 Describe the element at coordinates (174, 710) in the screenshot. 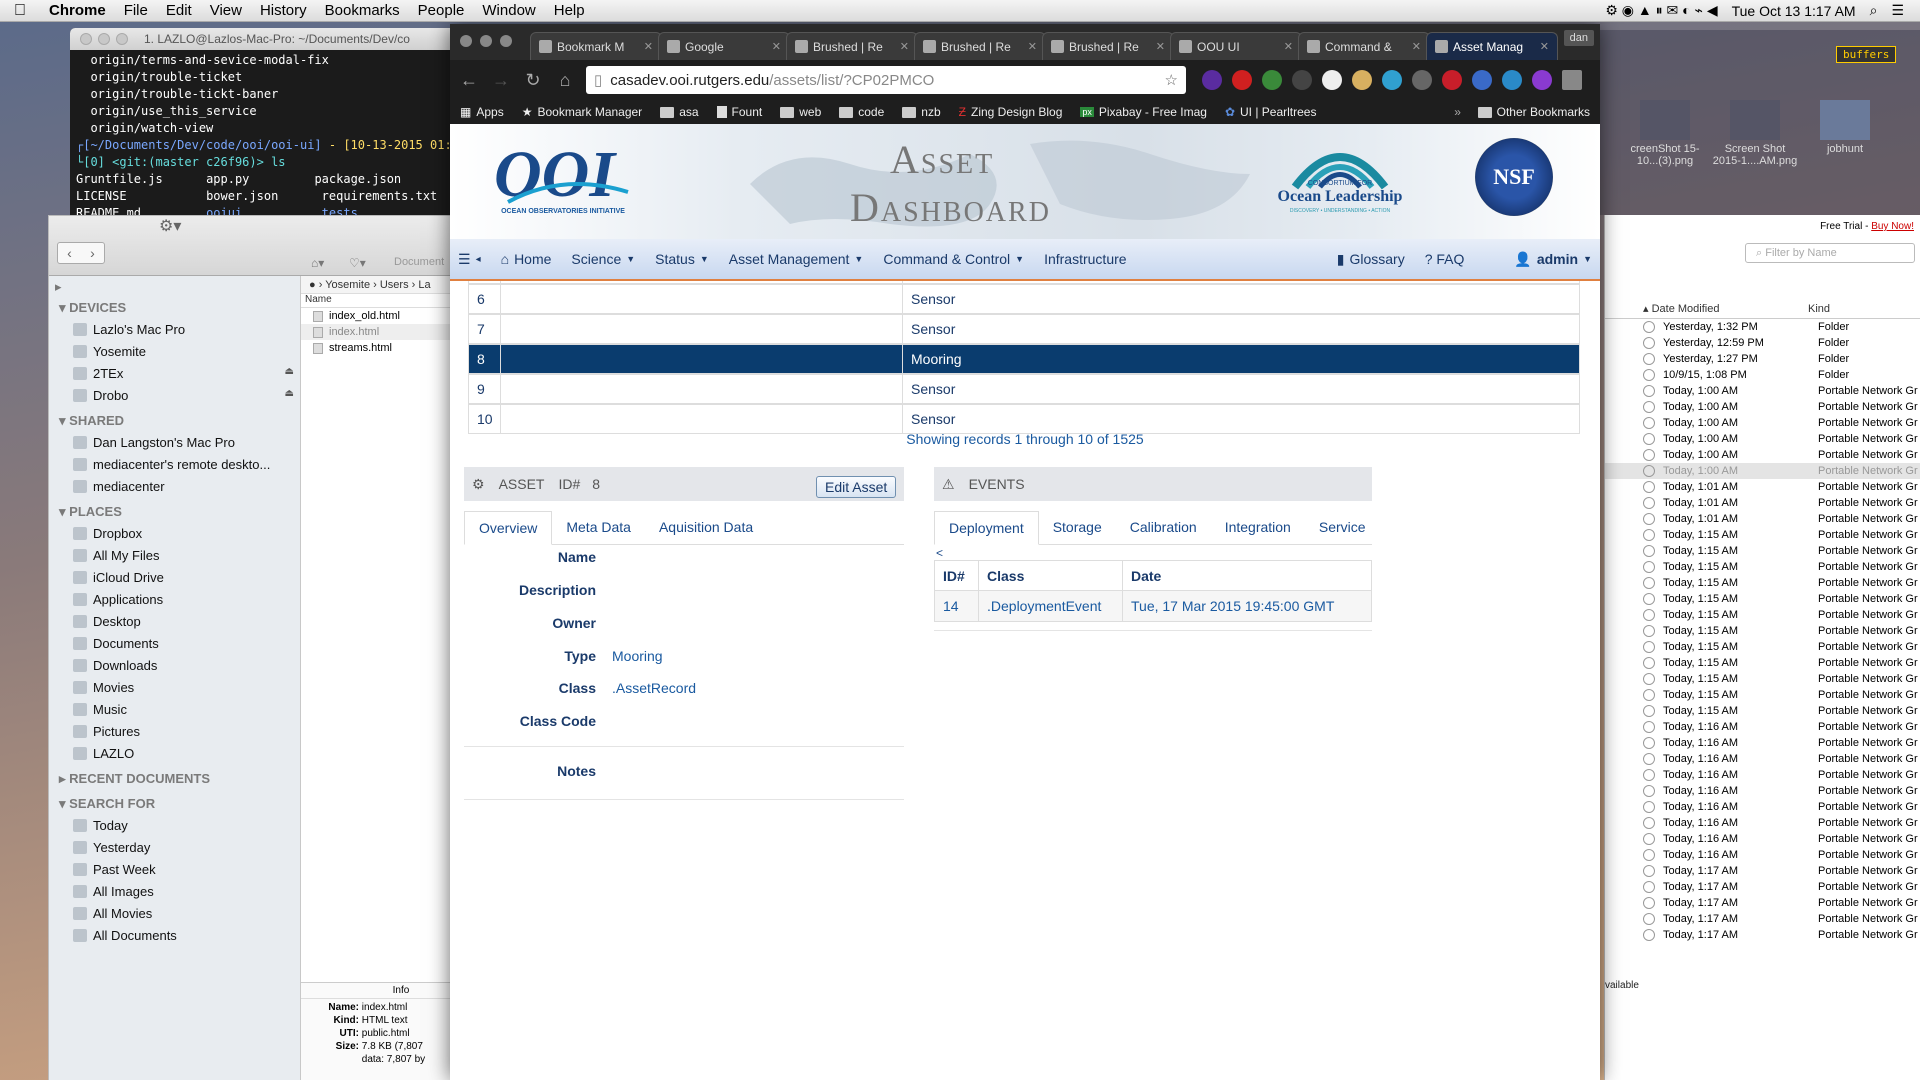

I see `sidebar-item: Music` at that location.